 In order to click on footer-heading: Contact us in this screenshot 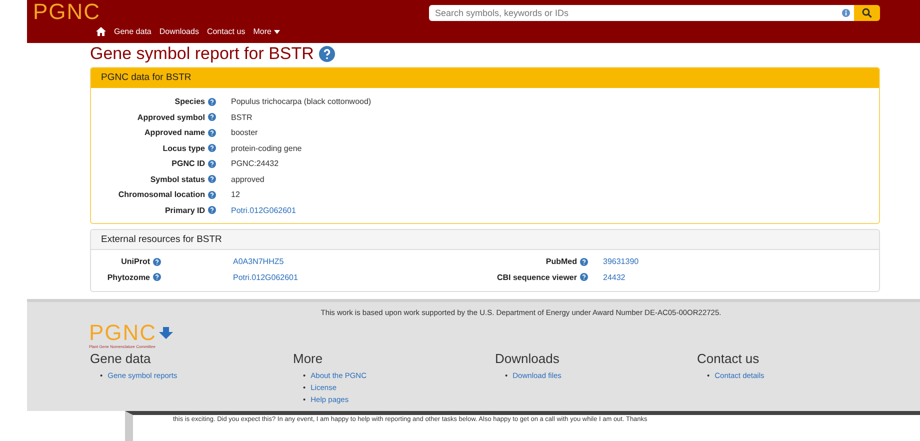, I will do `click(728, 359)`.